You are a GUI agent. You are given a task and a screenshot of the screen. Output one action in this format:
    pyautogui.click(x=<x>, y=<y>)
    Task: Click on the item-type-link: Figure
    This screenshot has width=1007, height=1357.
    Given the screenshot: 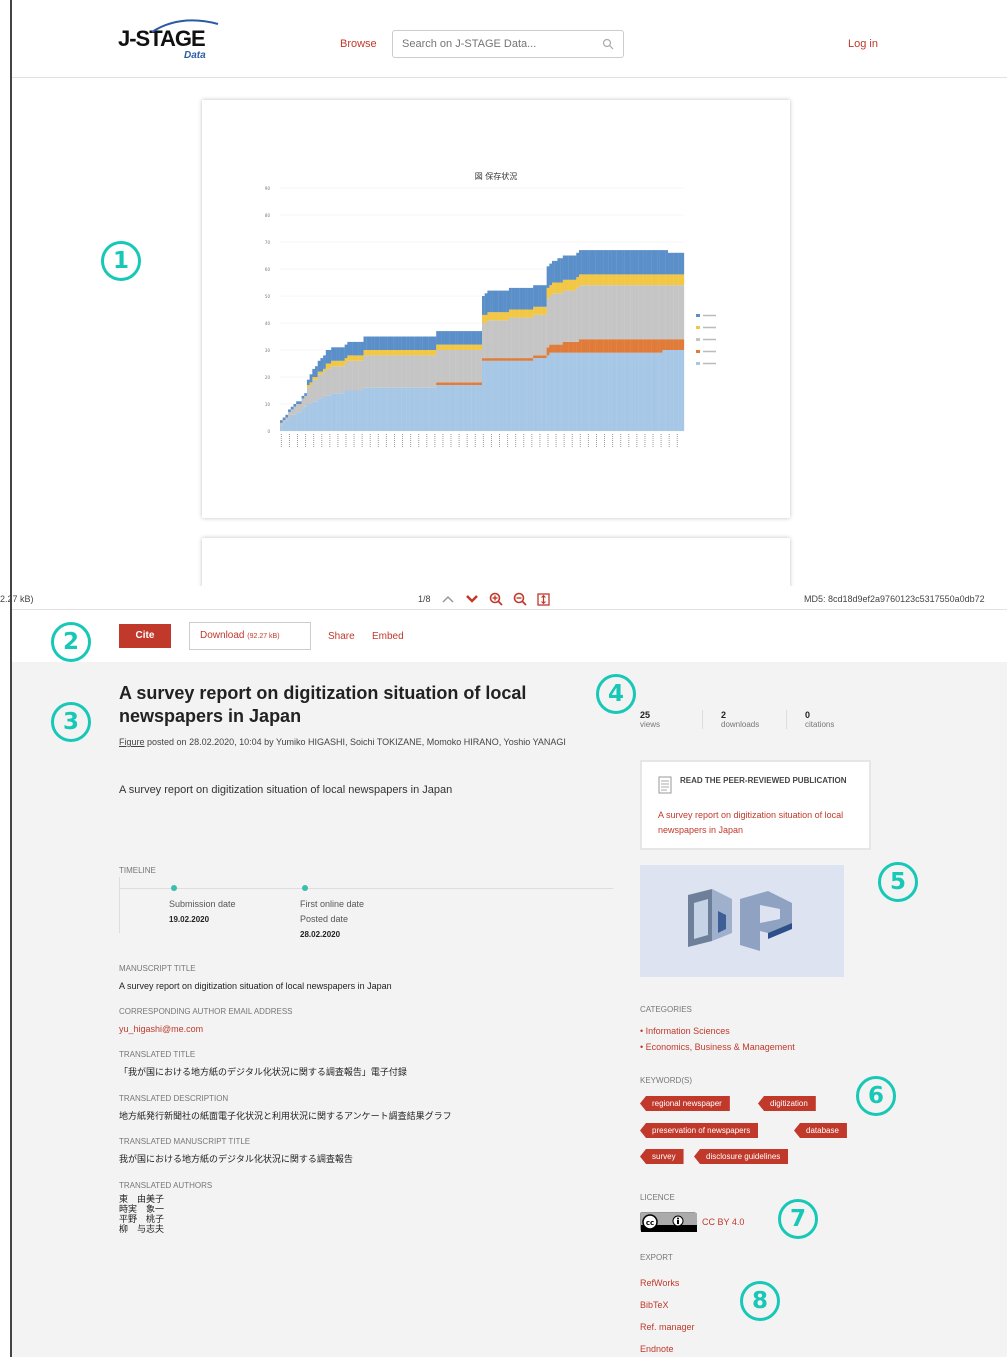 What is the action you would take?
    pyautogui.click(x=132, y=742)
    